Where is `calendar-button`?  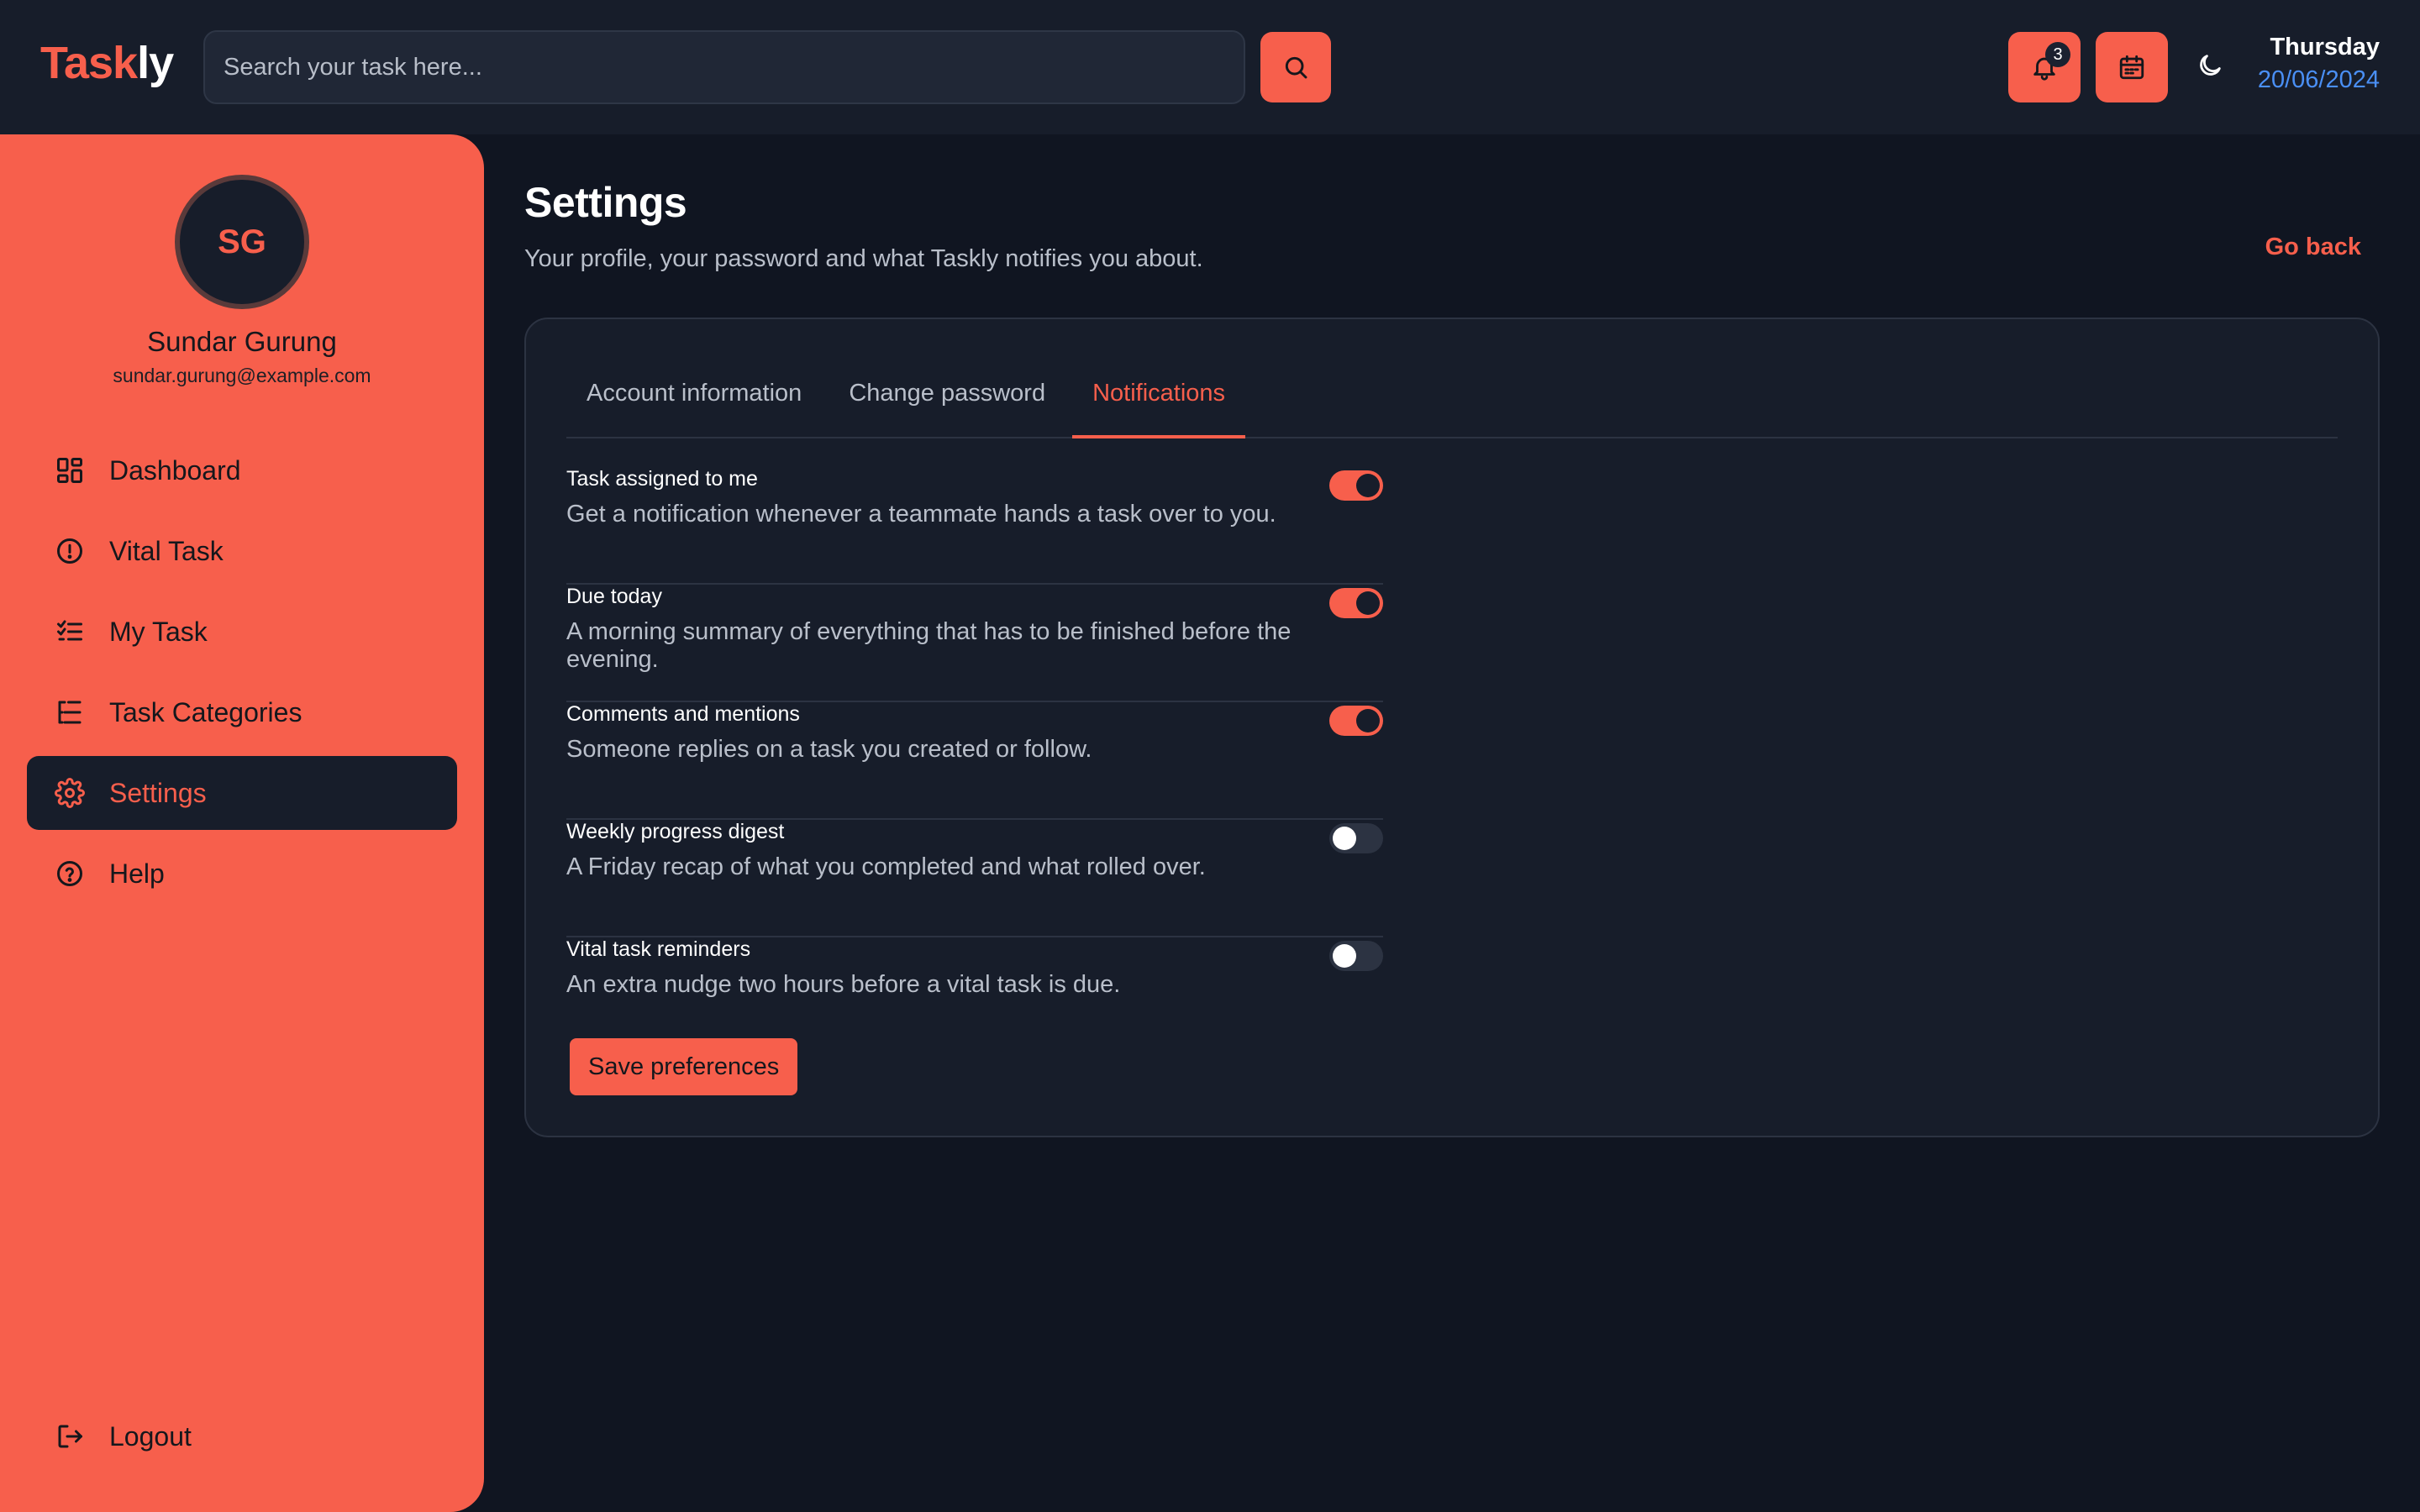
calendar-button is located at coordinates (2132, 67).